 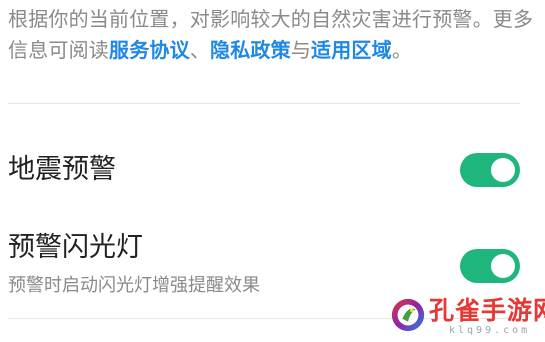 I want to click on peacock-logo-icon, so click(x=408, y=315).